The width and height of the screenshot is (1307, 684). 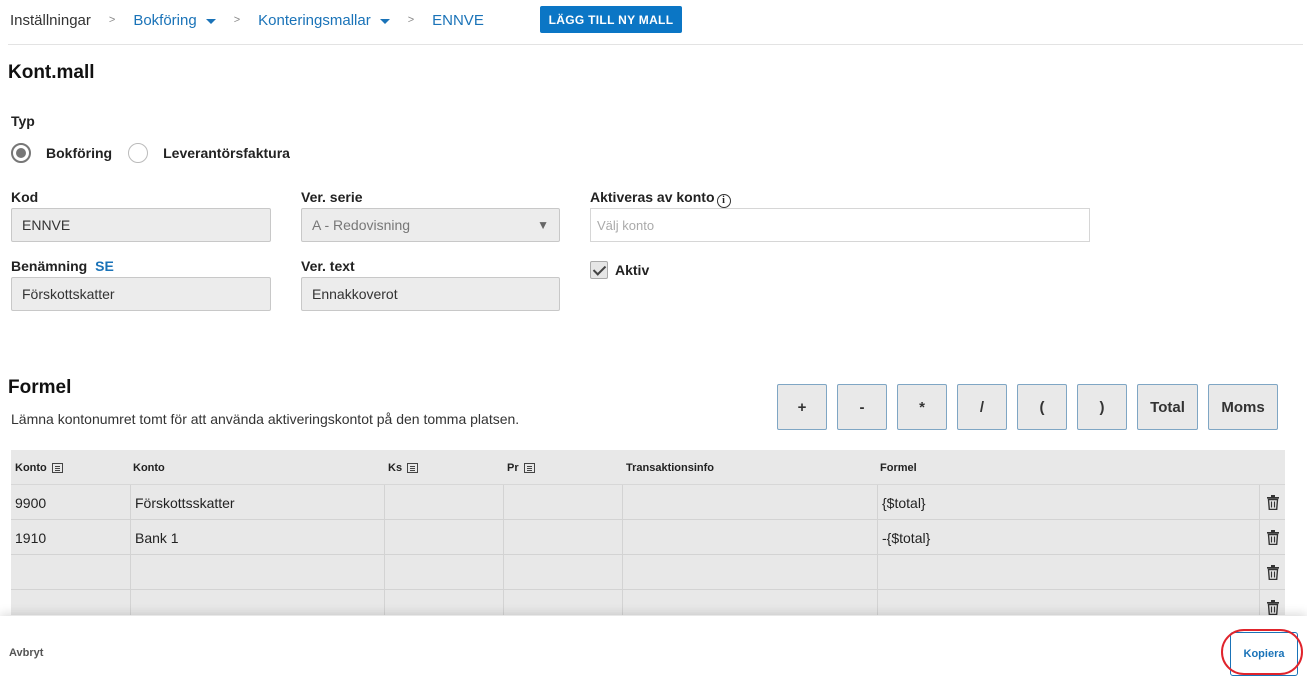 What do you see at coordinates (430, 225) in the screenshot?
I see `ver-serie-select: A - Redovisning ▼` at bounding box center [430, 225].